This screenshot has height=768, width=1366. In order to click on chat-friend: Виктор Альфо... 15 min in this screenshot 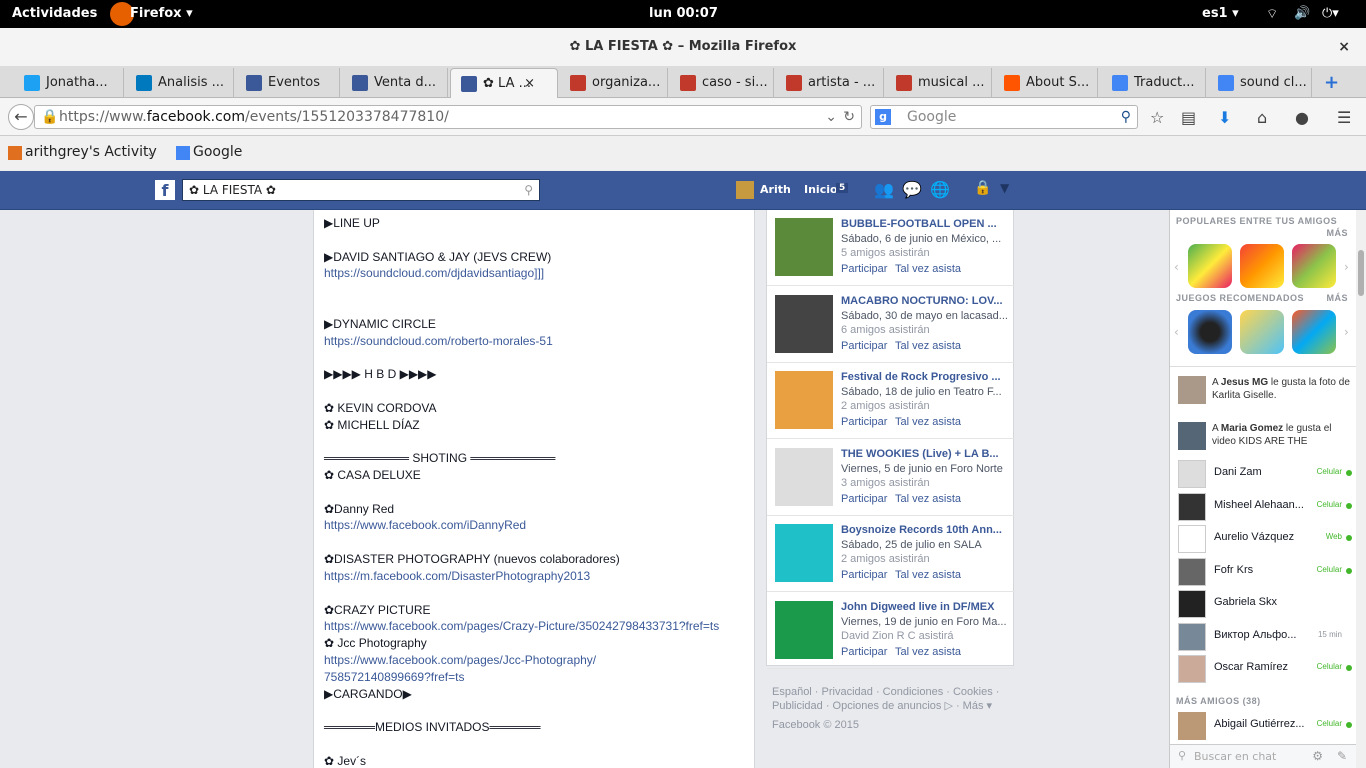, I will do `click(1264, 636)`.